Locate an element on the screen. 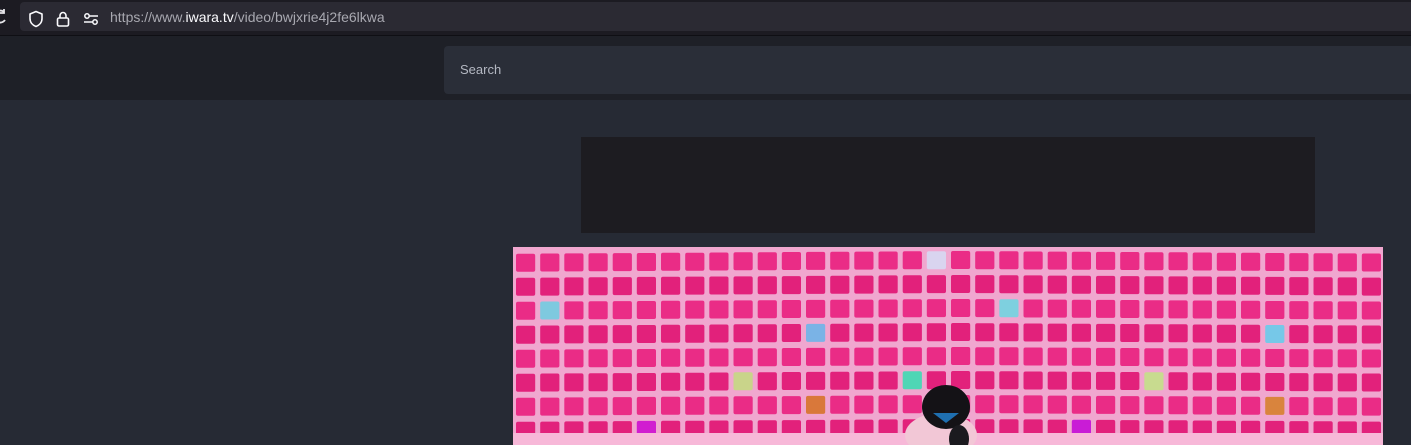  permissions-icon is located at coordinates (91, 19).